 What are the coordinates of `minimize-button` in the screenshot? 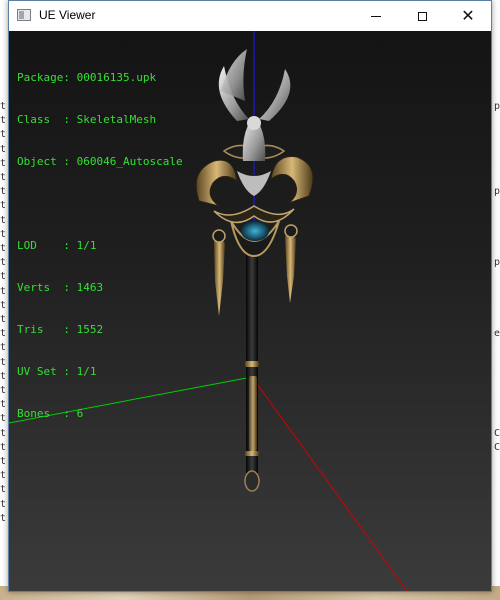 It's located at (376, 16).